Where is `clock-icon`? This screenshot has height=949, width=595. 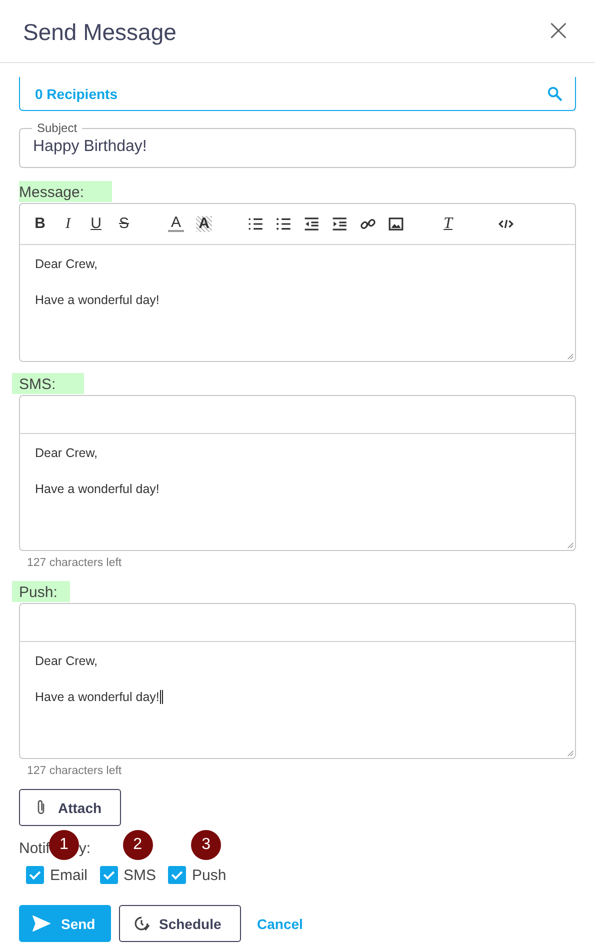 clock-icon is located at coordinates (141, 923).